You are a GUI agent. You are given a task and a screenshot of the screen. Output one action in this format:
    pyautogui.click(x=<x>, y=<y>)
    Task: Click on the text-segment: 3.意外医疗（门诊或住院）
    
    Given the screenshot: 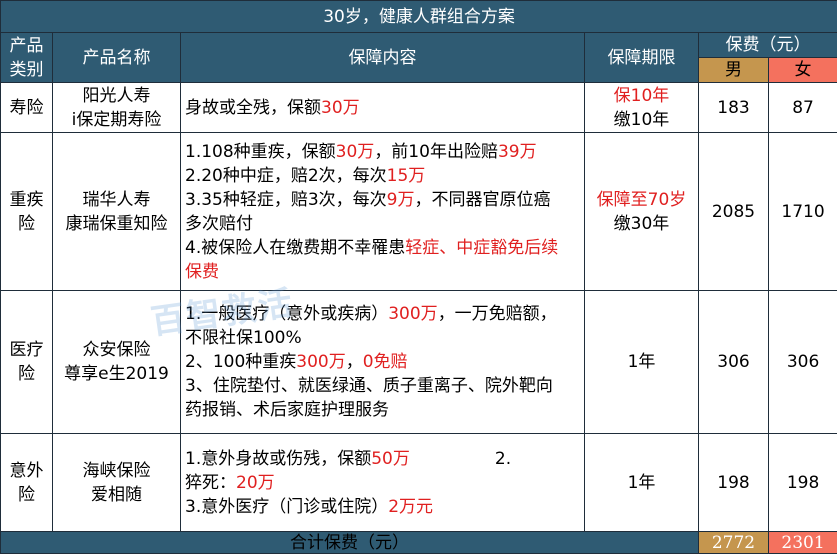 What is the action you would take?
    pyautogui.click(x=287, y=506)
    